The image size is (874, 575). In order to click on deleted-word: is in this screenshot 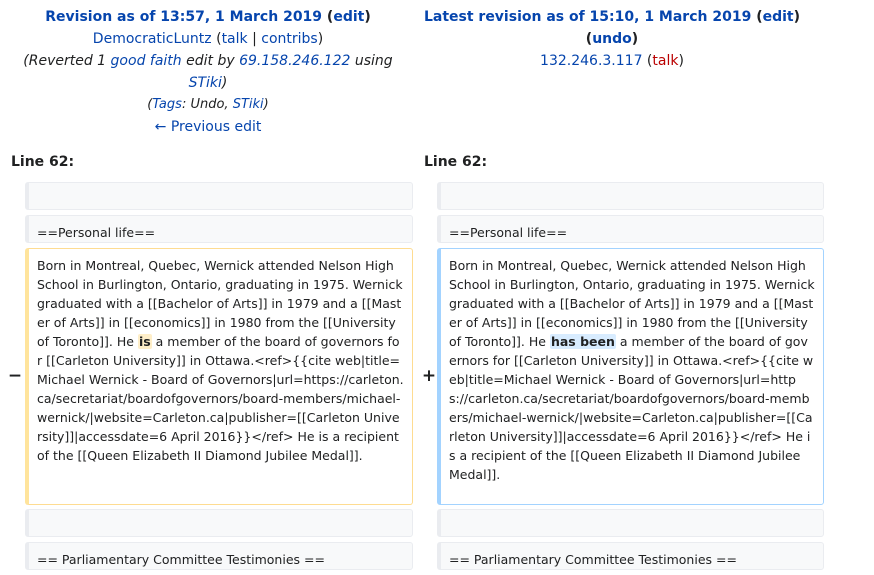, I will do `click(144, 341)`.